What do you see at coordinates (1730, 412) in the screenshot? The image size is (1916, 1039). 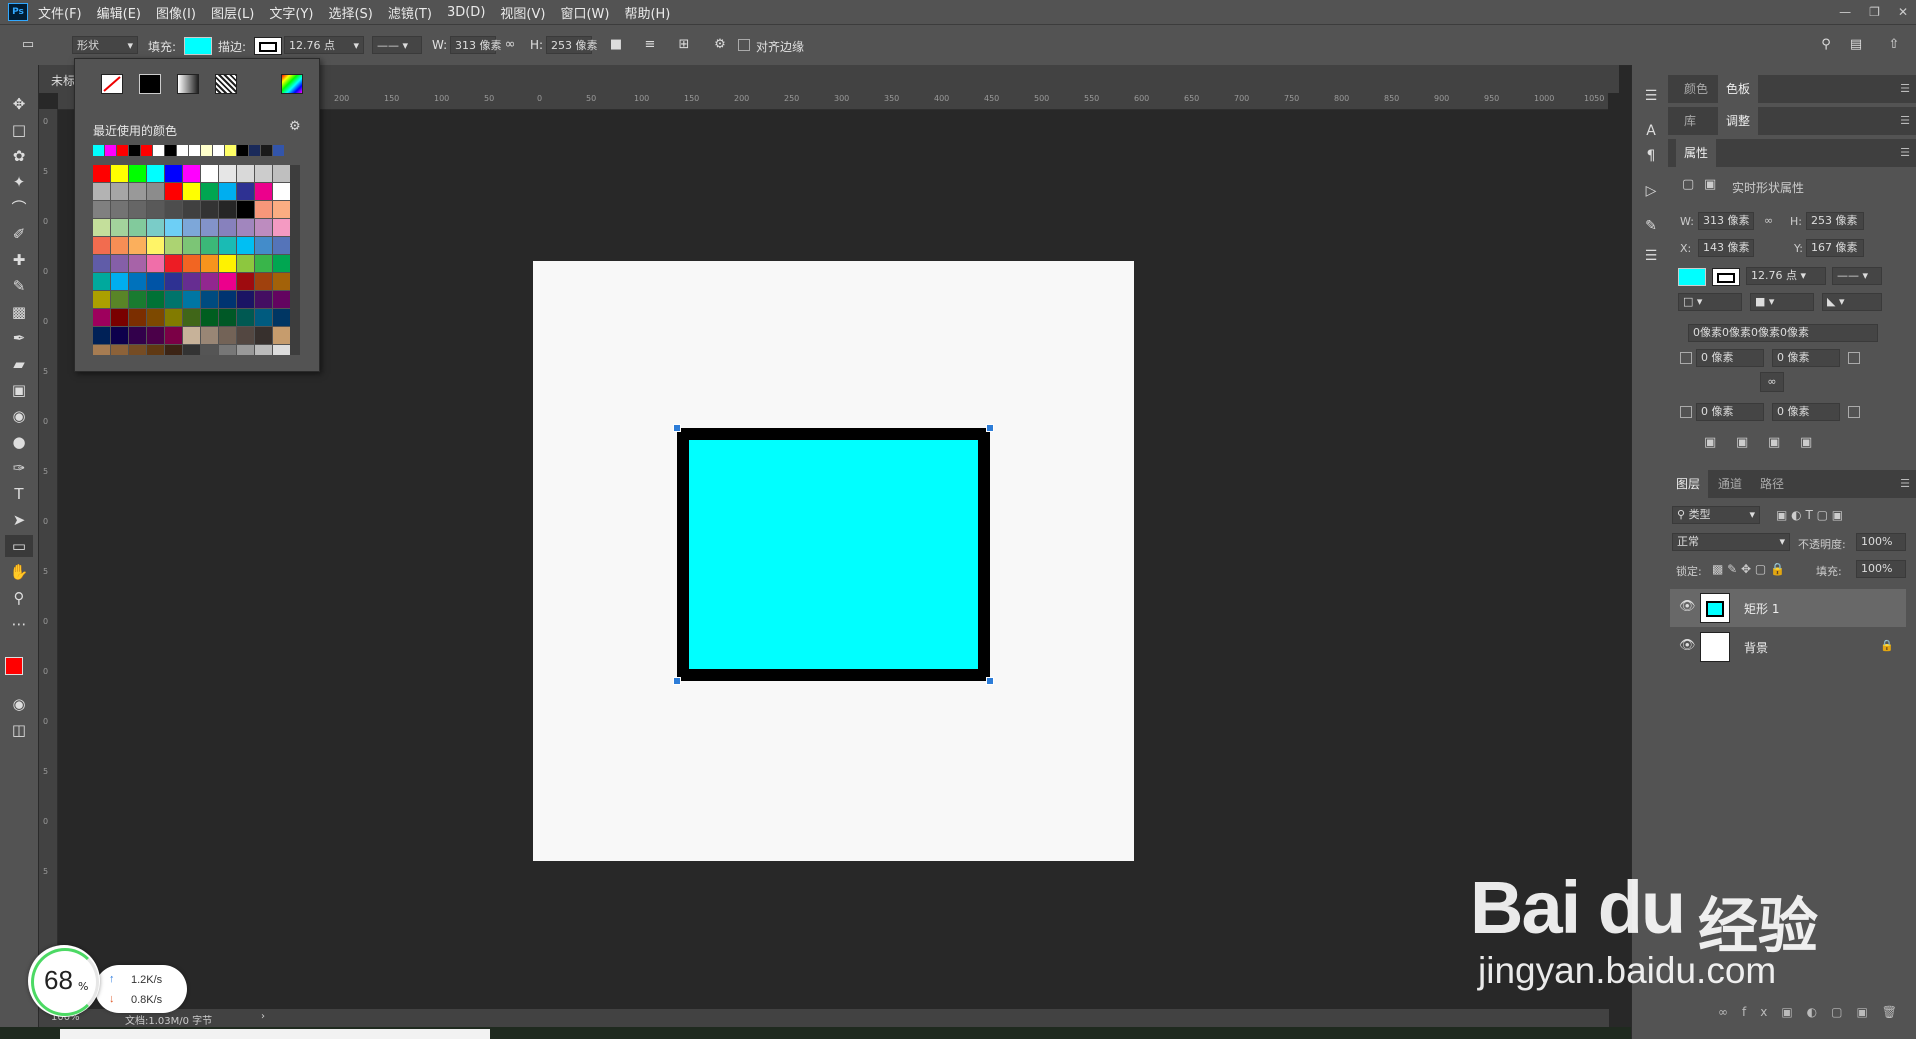 I see `corner-bl-field: 0 像素` at bounding box center [1730, 412].